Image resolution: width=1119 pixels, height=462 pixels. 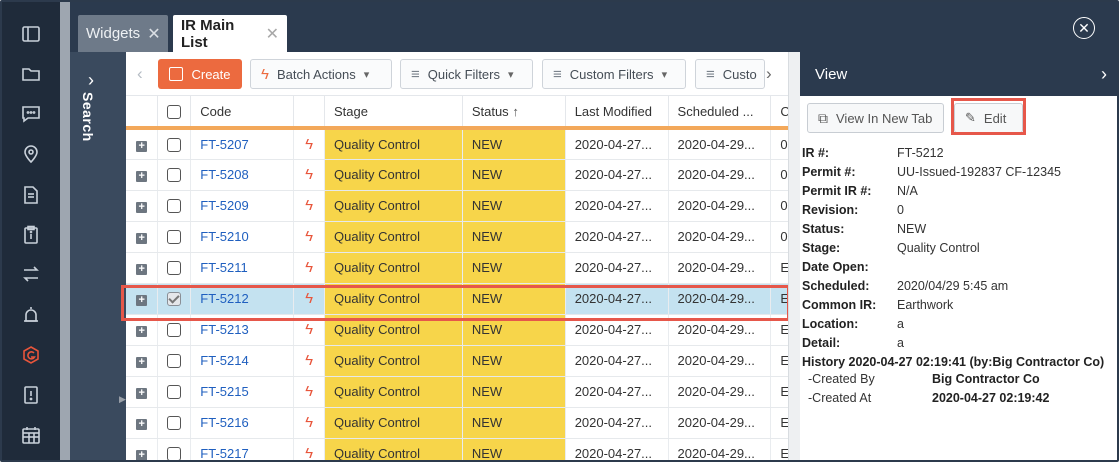 What do you see at coordinates (98, 256) in the screenshot?
I see `search-panel-toggle: › Search` at bounding box center [98, 256].